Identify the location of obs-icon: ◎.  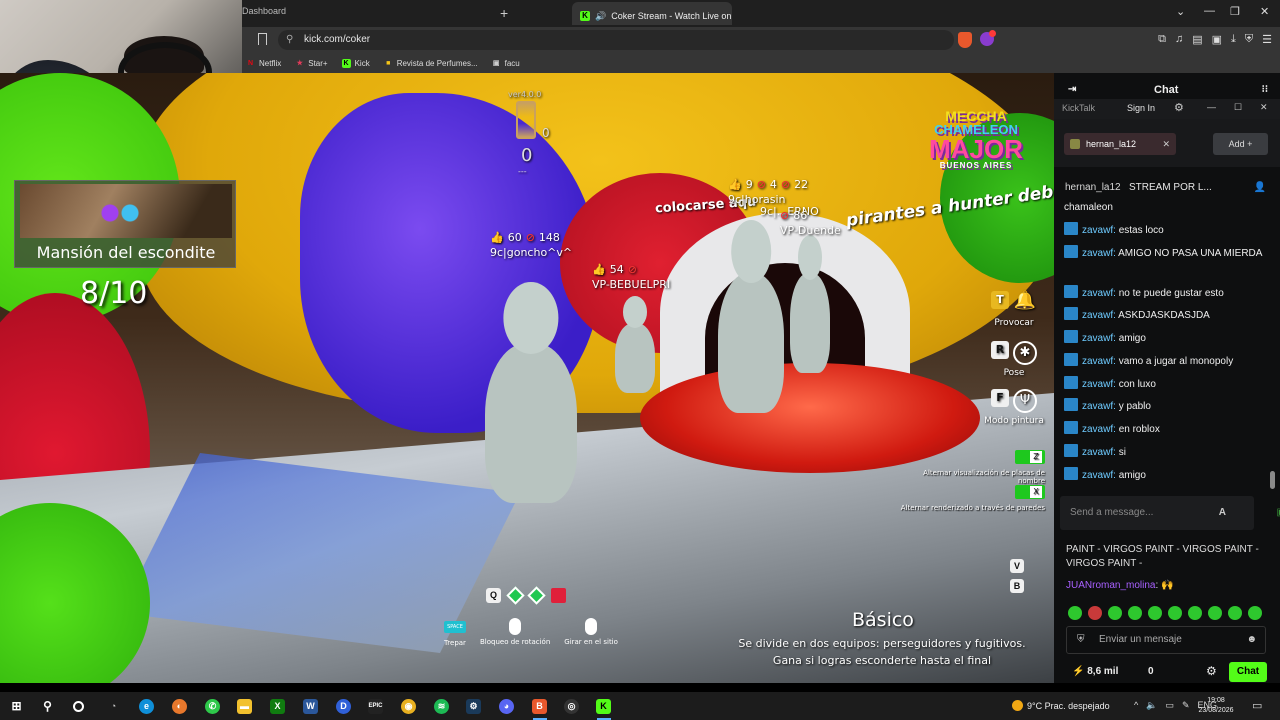
(571, 706).